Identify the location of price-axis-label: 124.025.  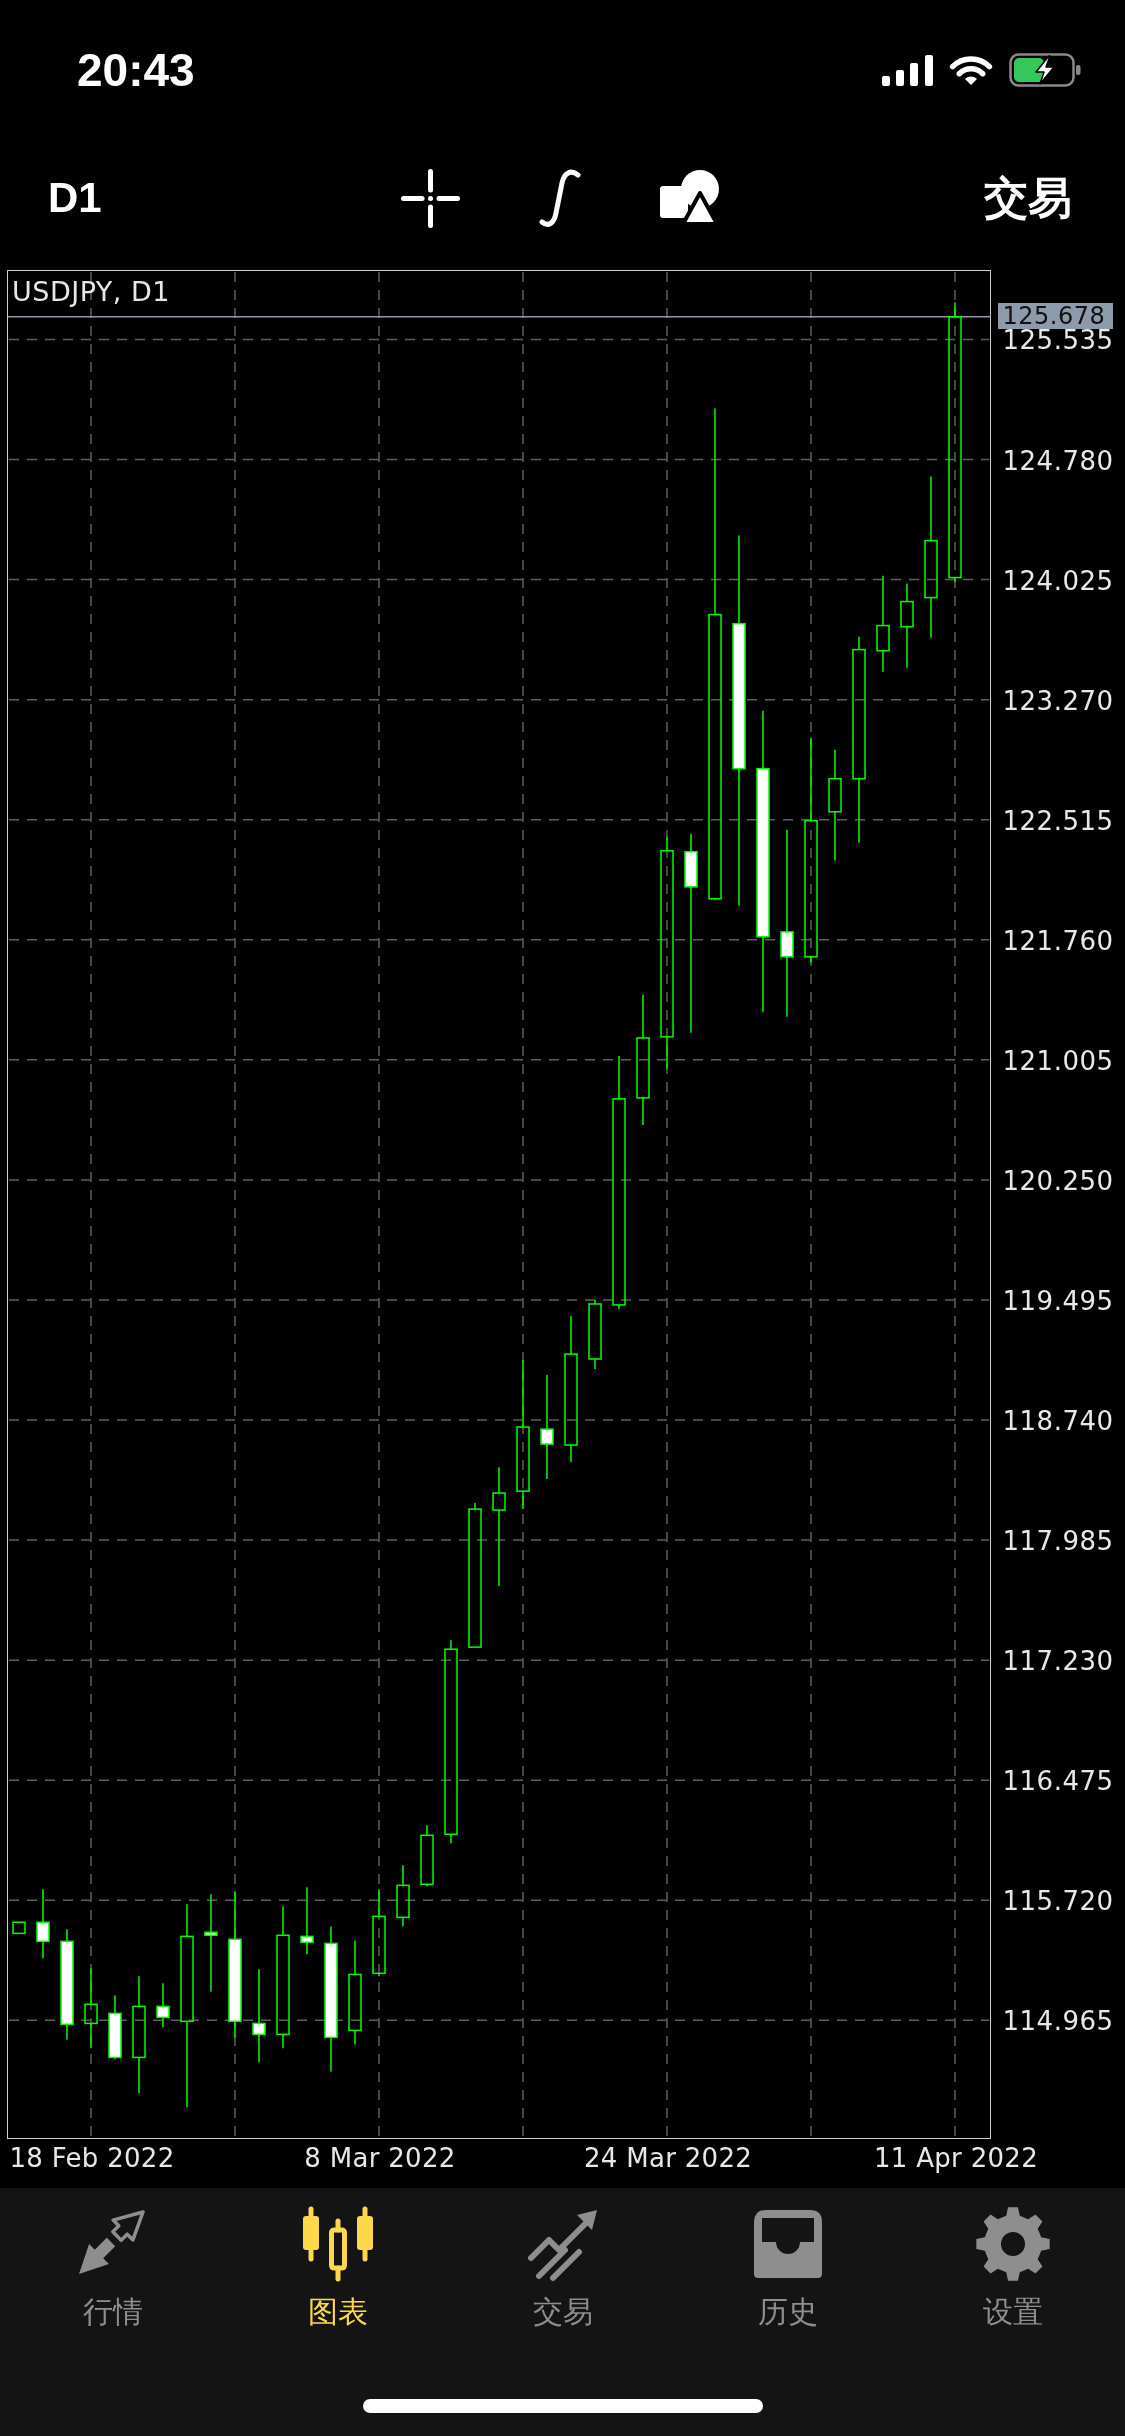
(1058, 580).